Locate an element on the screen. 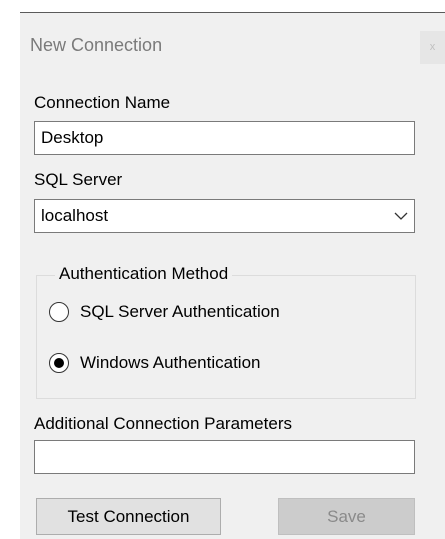  chevron-down-icon is located at coordinates (401, 216).